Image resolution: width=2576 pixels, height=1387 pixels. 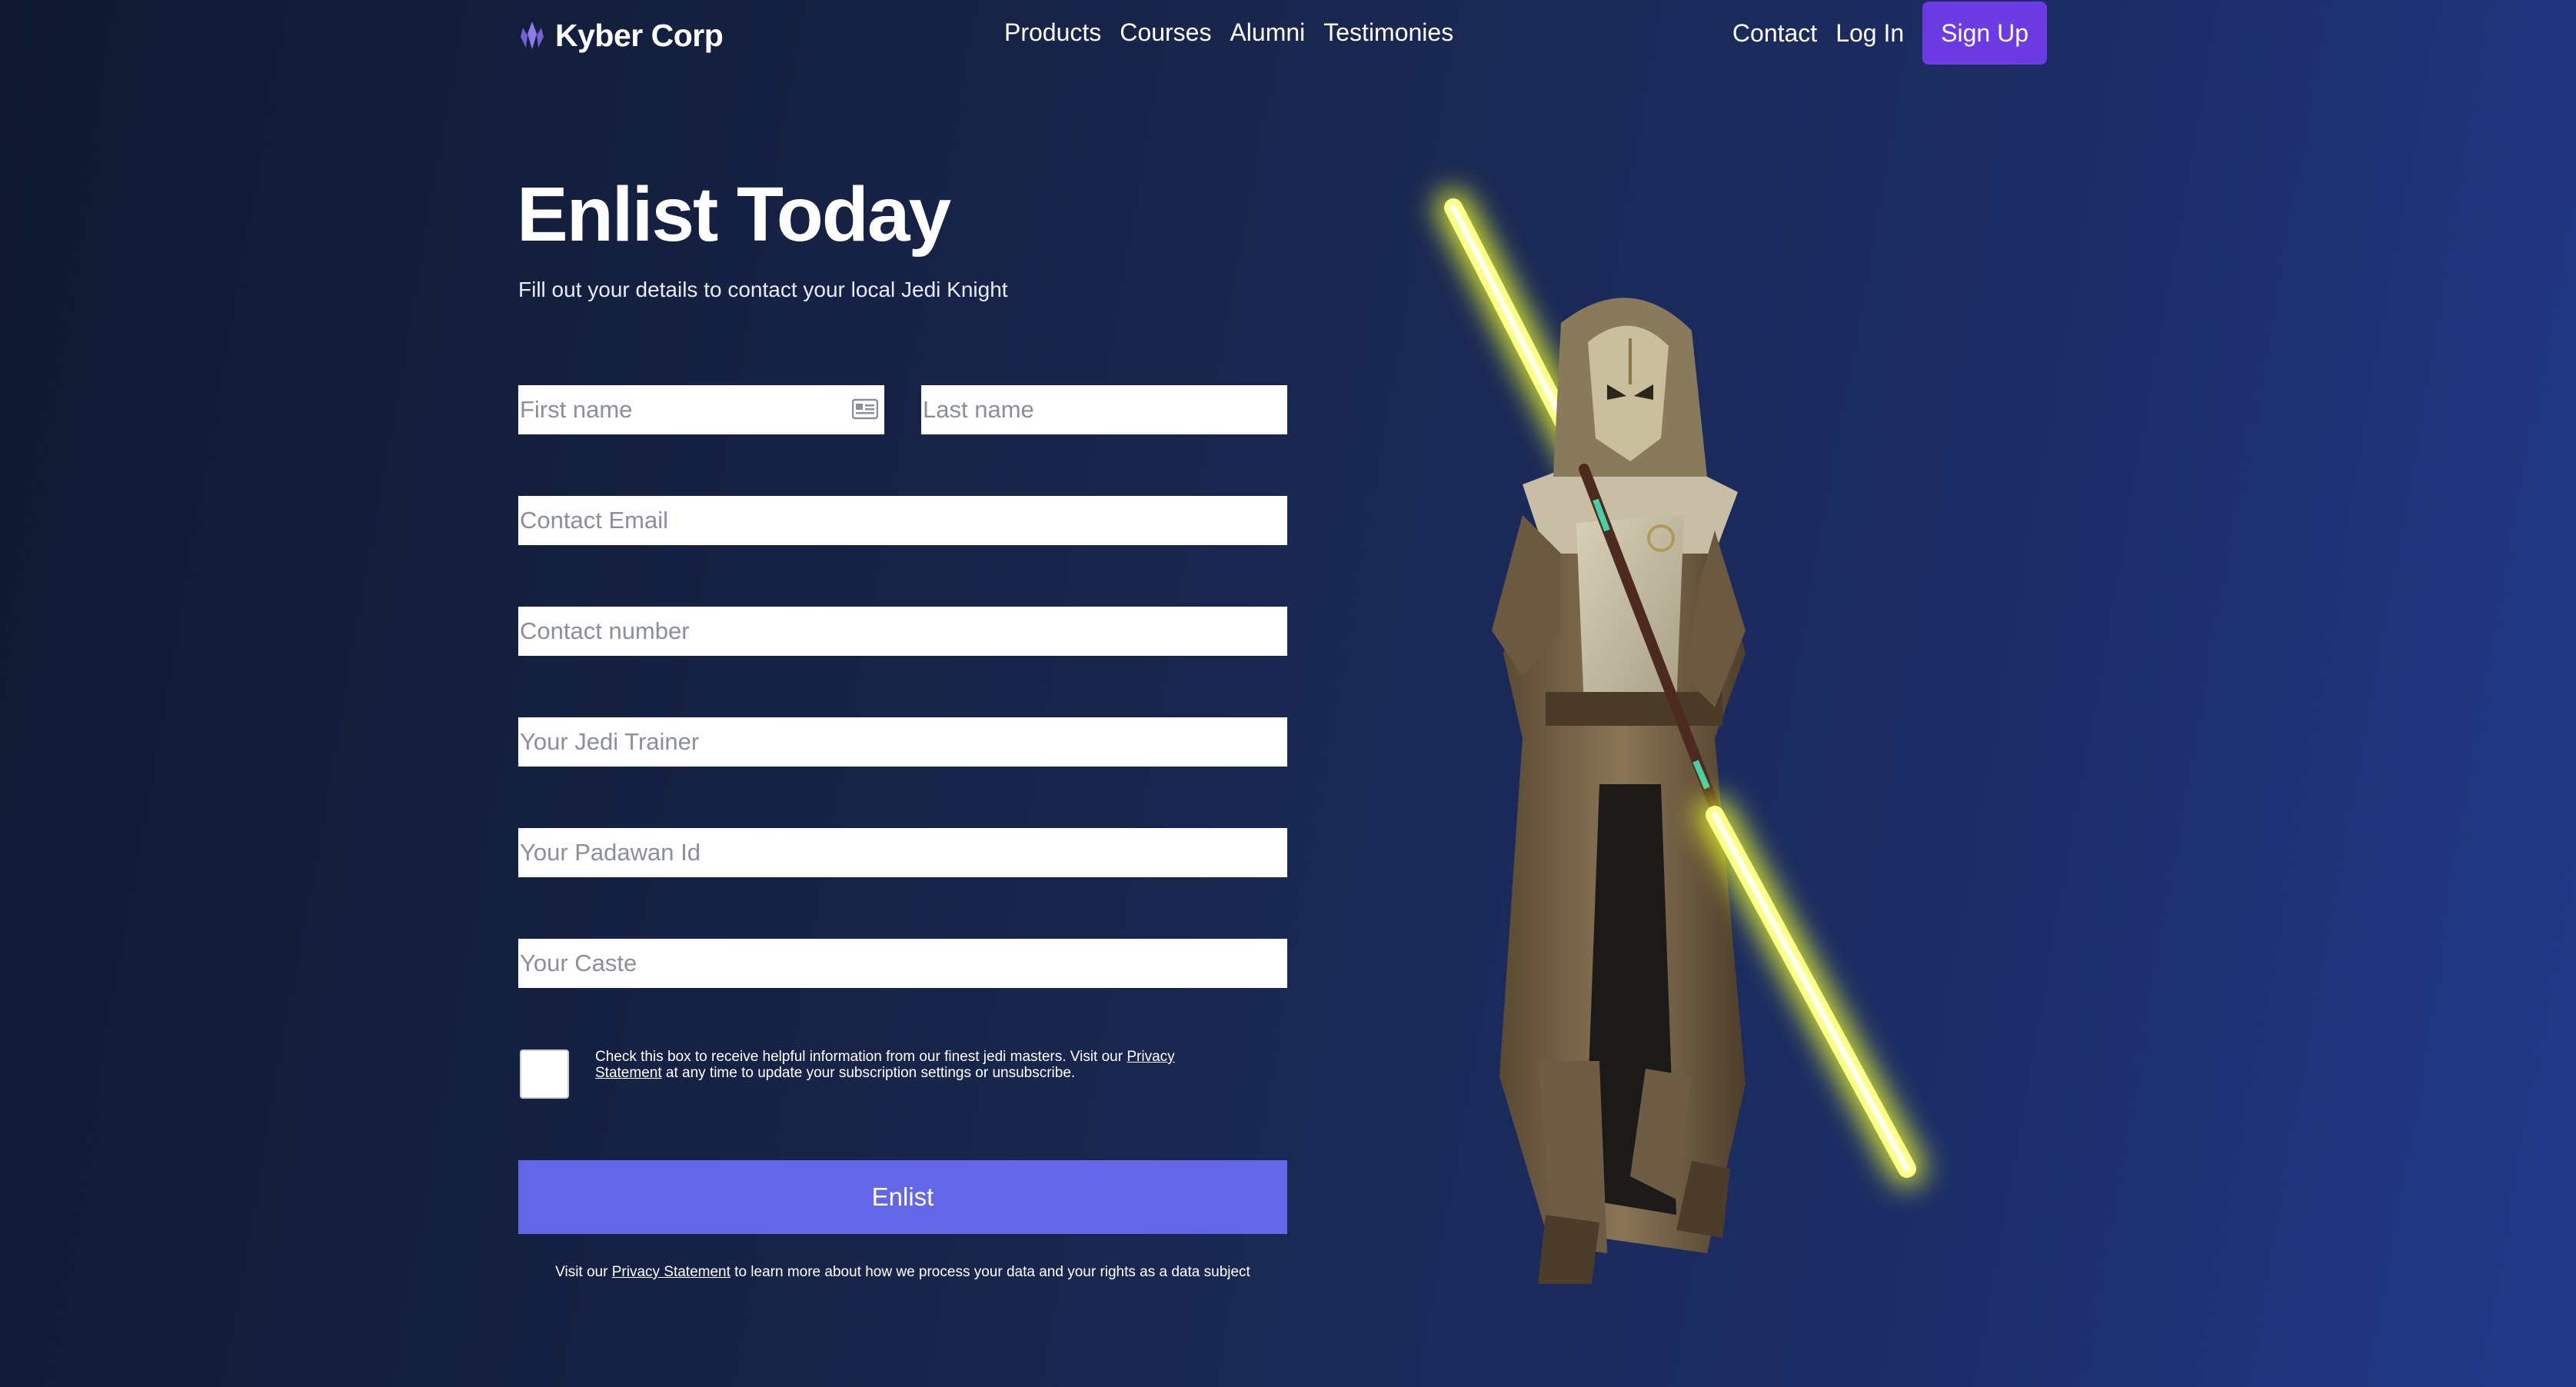 What do you see at coordinates (903, 631) in the screenshot?
I see `phone-field` at bounding box center [903, 631].